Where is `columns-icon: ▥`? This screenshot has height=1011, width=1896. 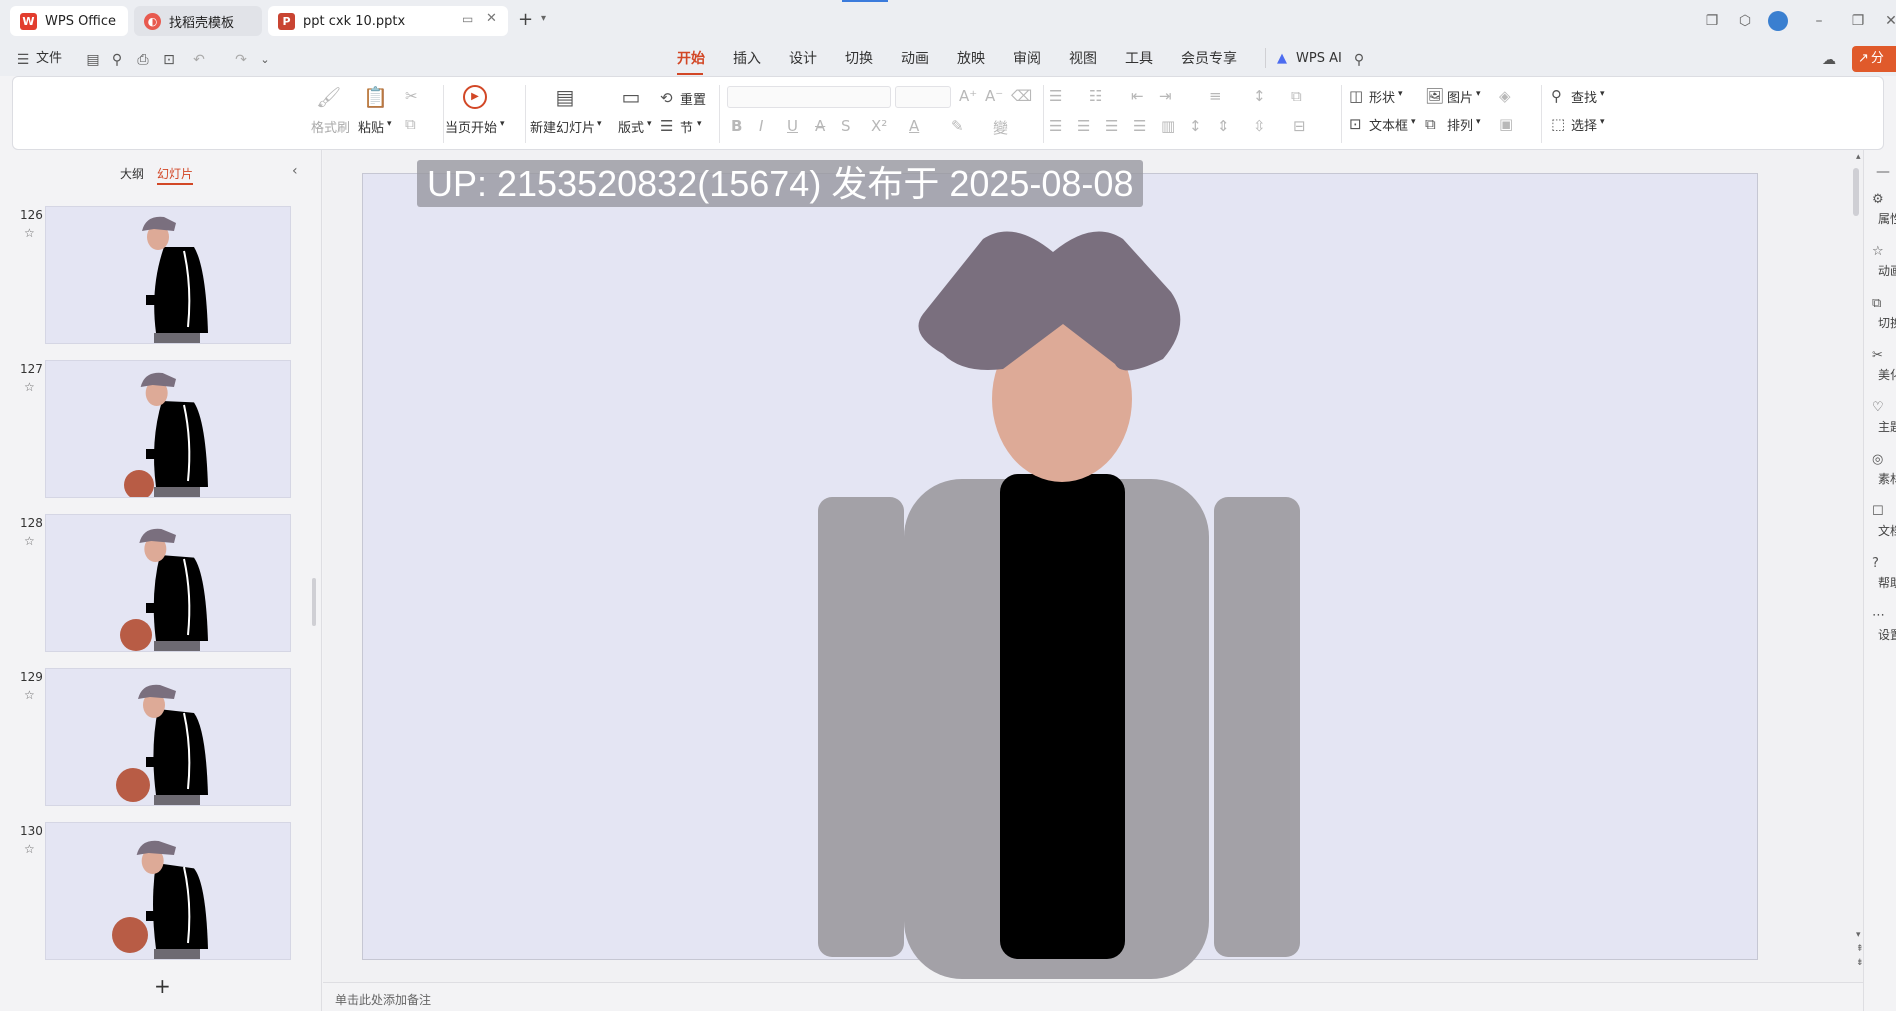
columns-icon: ▥ is located at coordinates (1168, 126).